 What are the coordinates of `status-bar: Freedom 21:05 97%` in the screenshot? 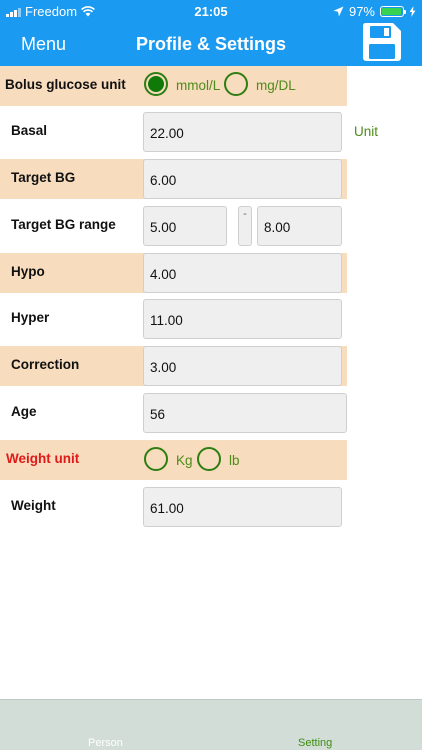 It's located at (211, 11).